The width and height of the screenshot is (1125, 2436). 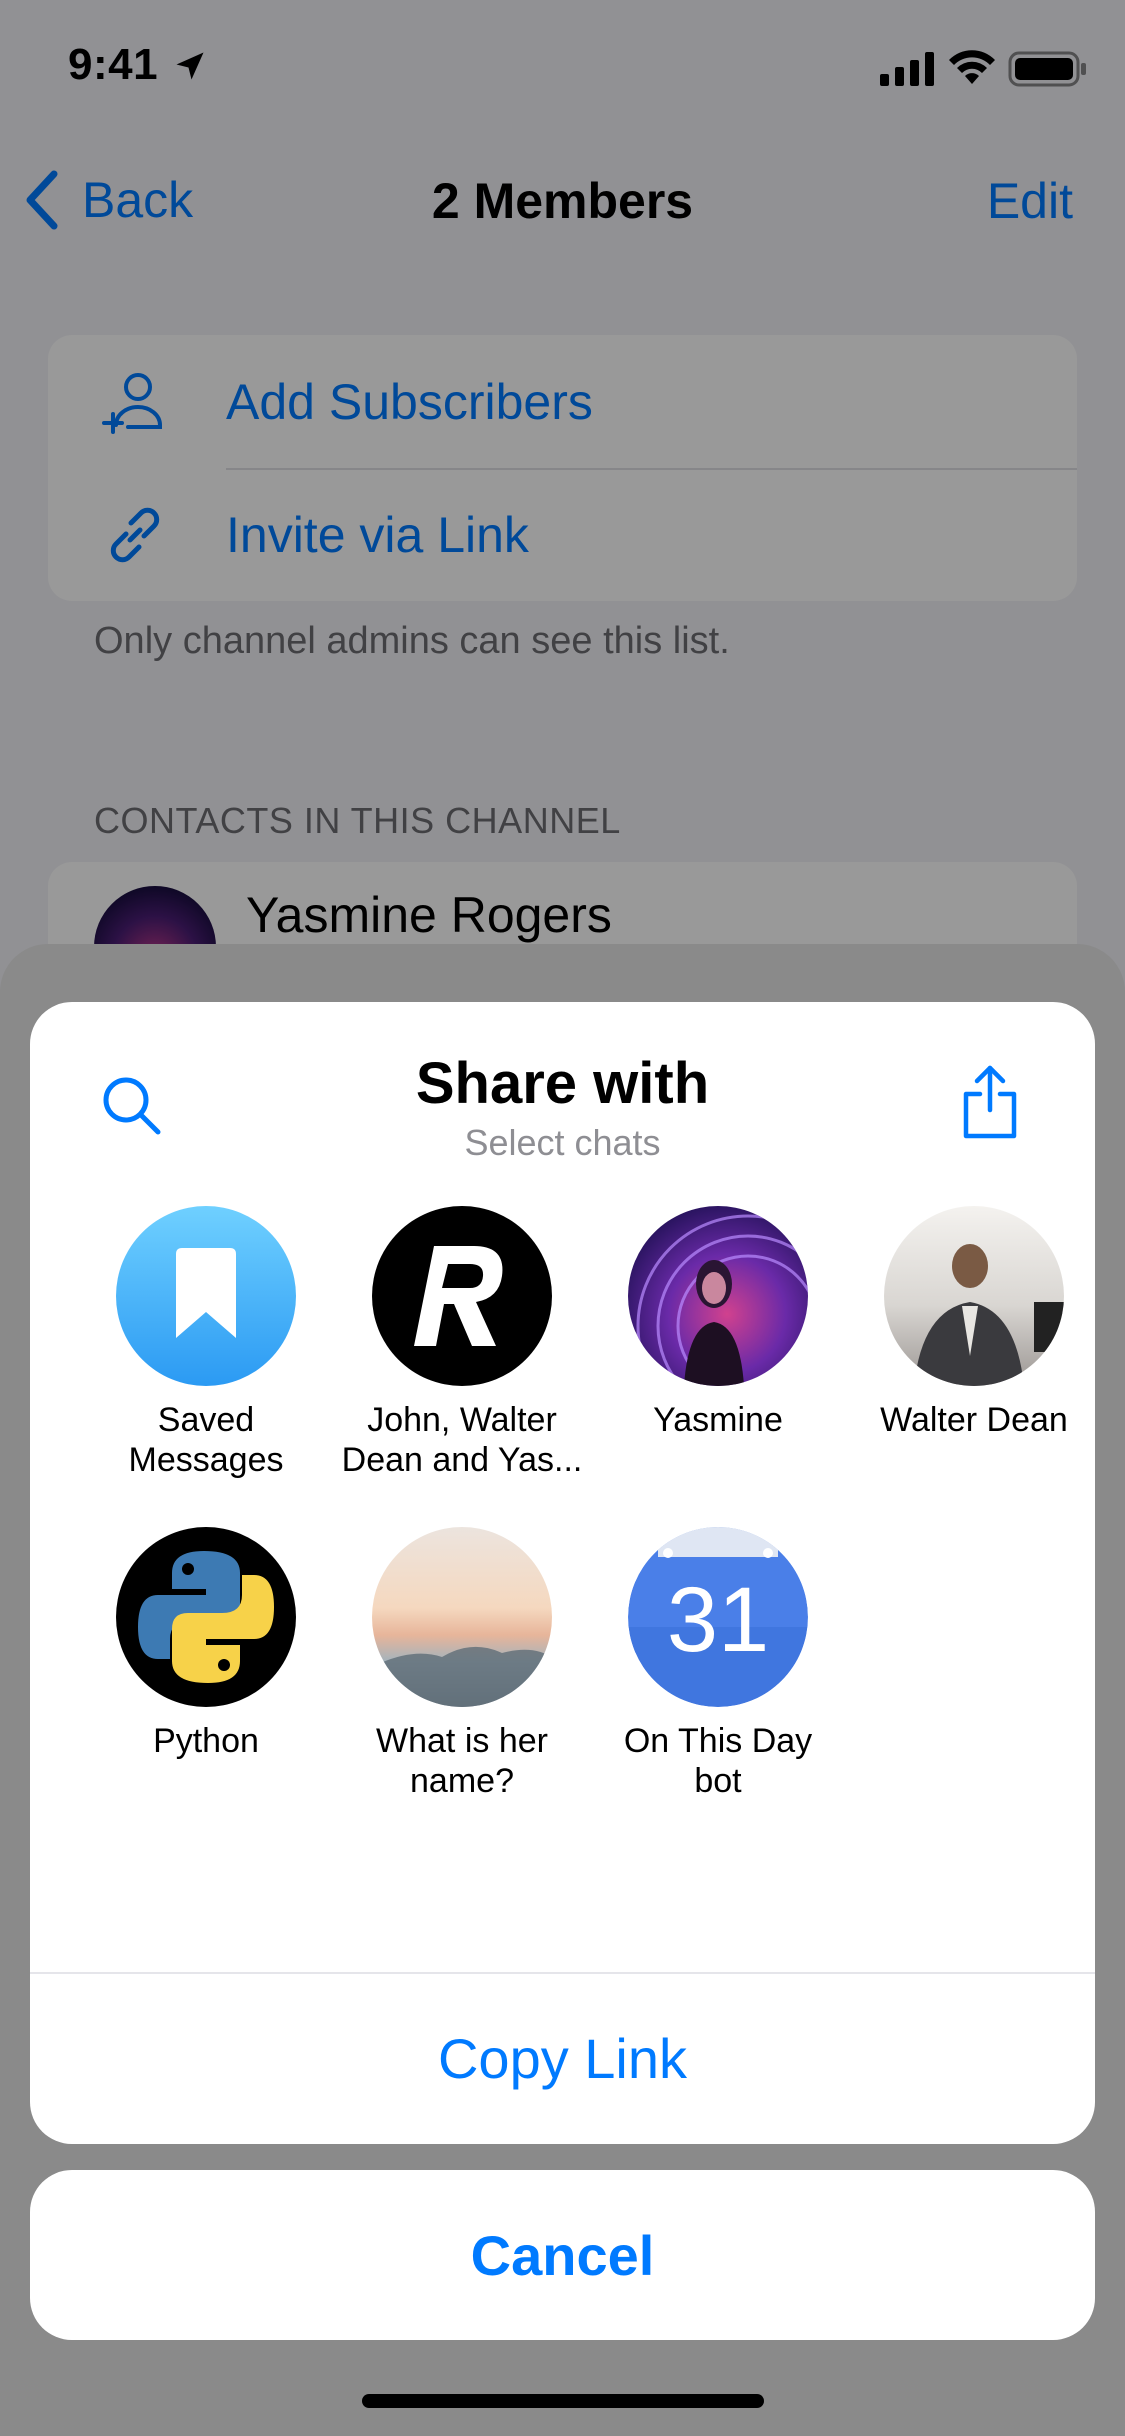 I want to click on group-avatar, so click(x=462, y=1296).